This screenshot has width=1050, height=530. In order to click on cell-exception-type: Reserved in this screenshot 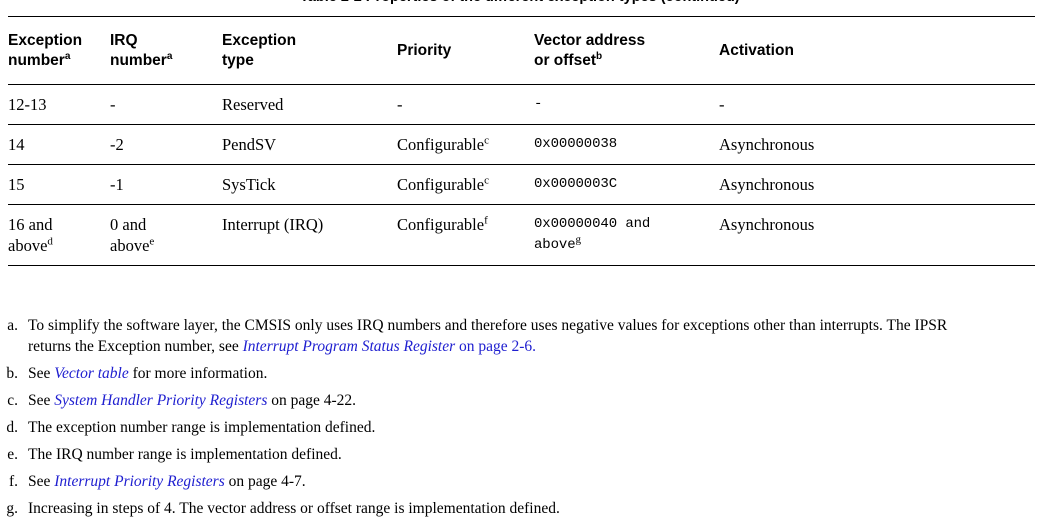, I will do `click(253, 104)`.